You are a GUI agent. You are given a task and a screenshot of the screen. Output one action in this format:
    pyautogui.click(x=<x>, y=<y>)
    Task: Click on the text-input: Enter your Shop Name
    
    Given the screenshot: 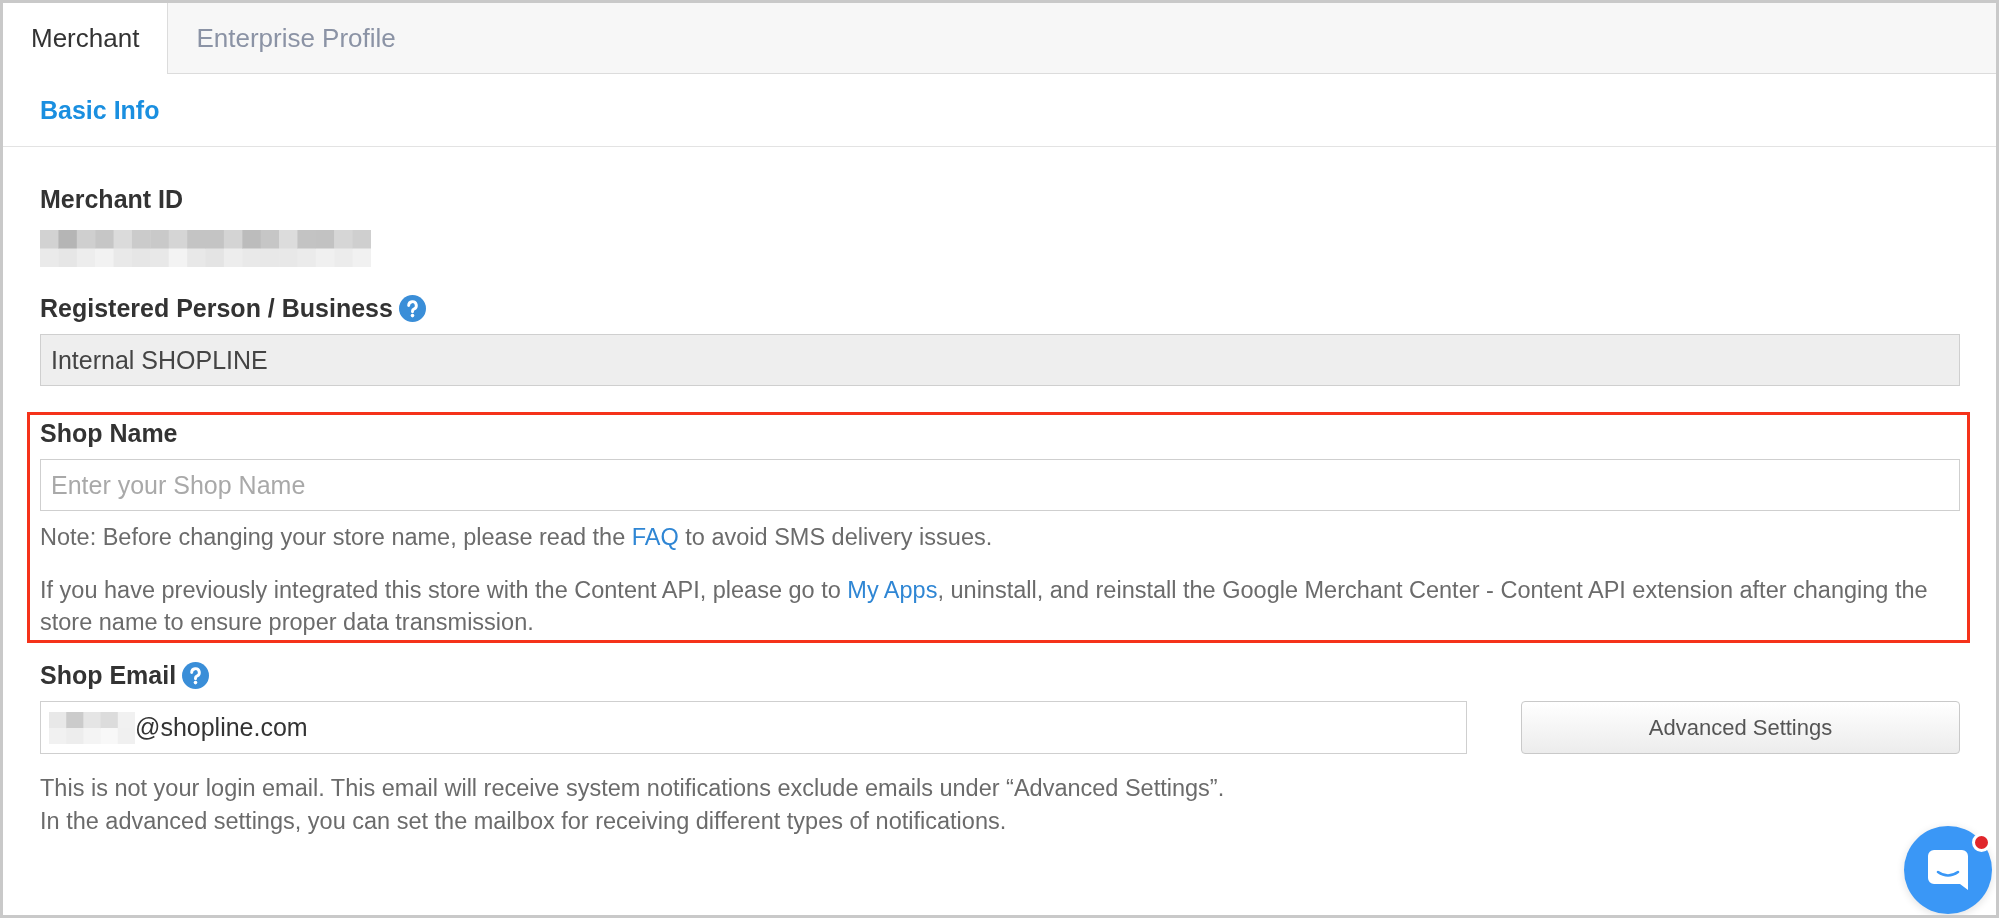 What is the action you would take?
    pyautogui.click(x=1000, y=485)
    